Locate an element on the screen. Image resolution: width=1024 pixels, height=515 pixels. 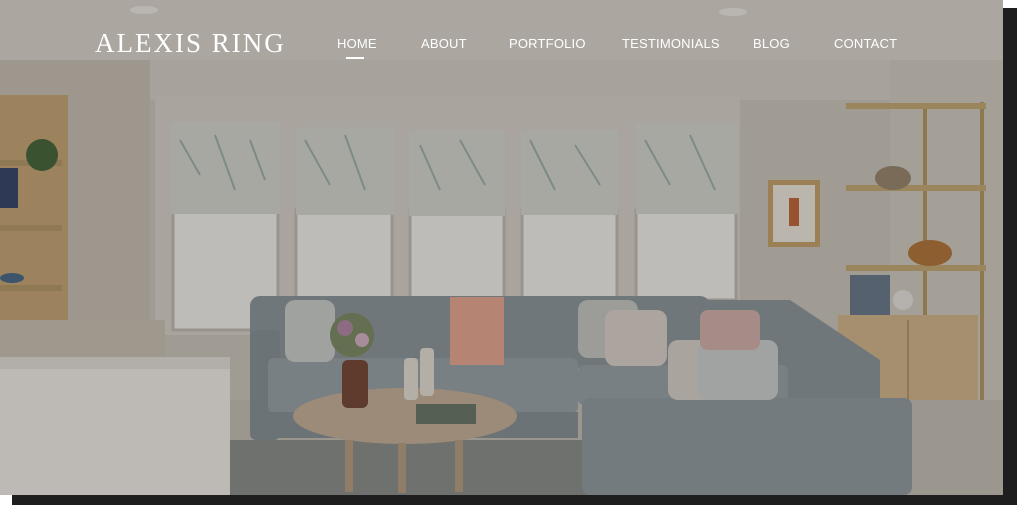
nav-blog-link: BLOG is located at coordinates (771, 43).